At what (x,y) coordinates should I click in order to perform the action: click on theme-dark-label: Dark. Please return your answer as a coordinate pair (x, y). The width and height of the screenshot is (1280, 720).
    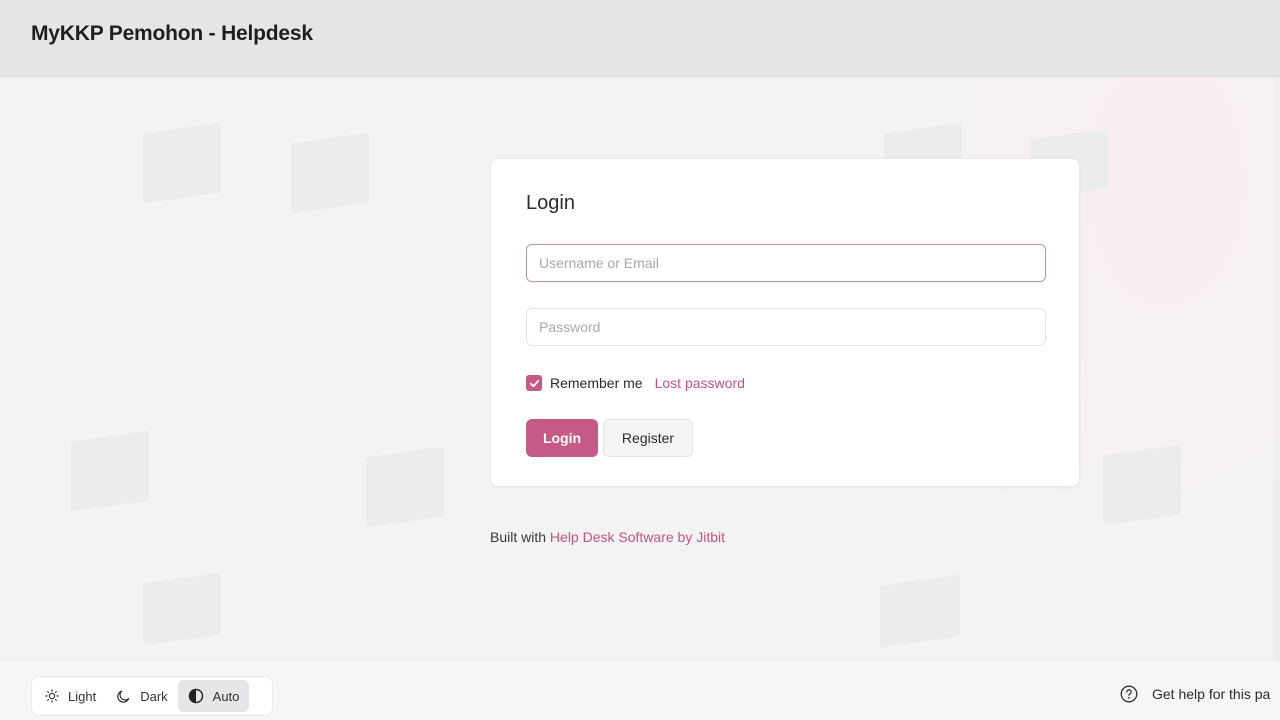
    Looking at the image, I should click on (154, 696).